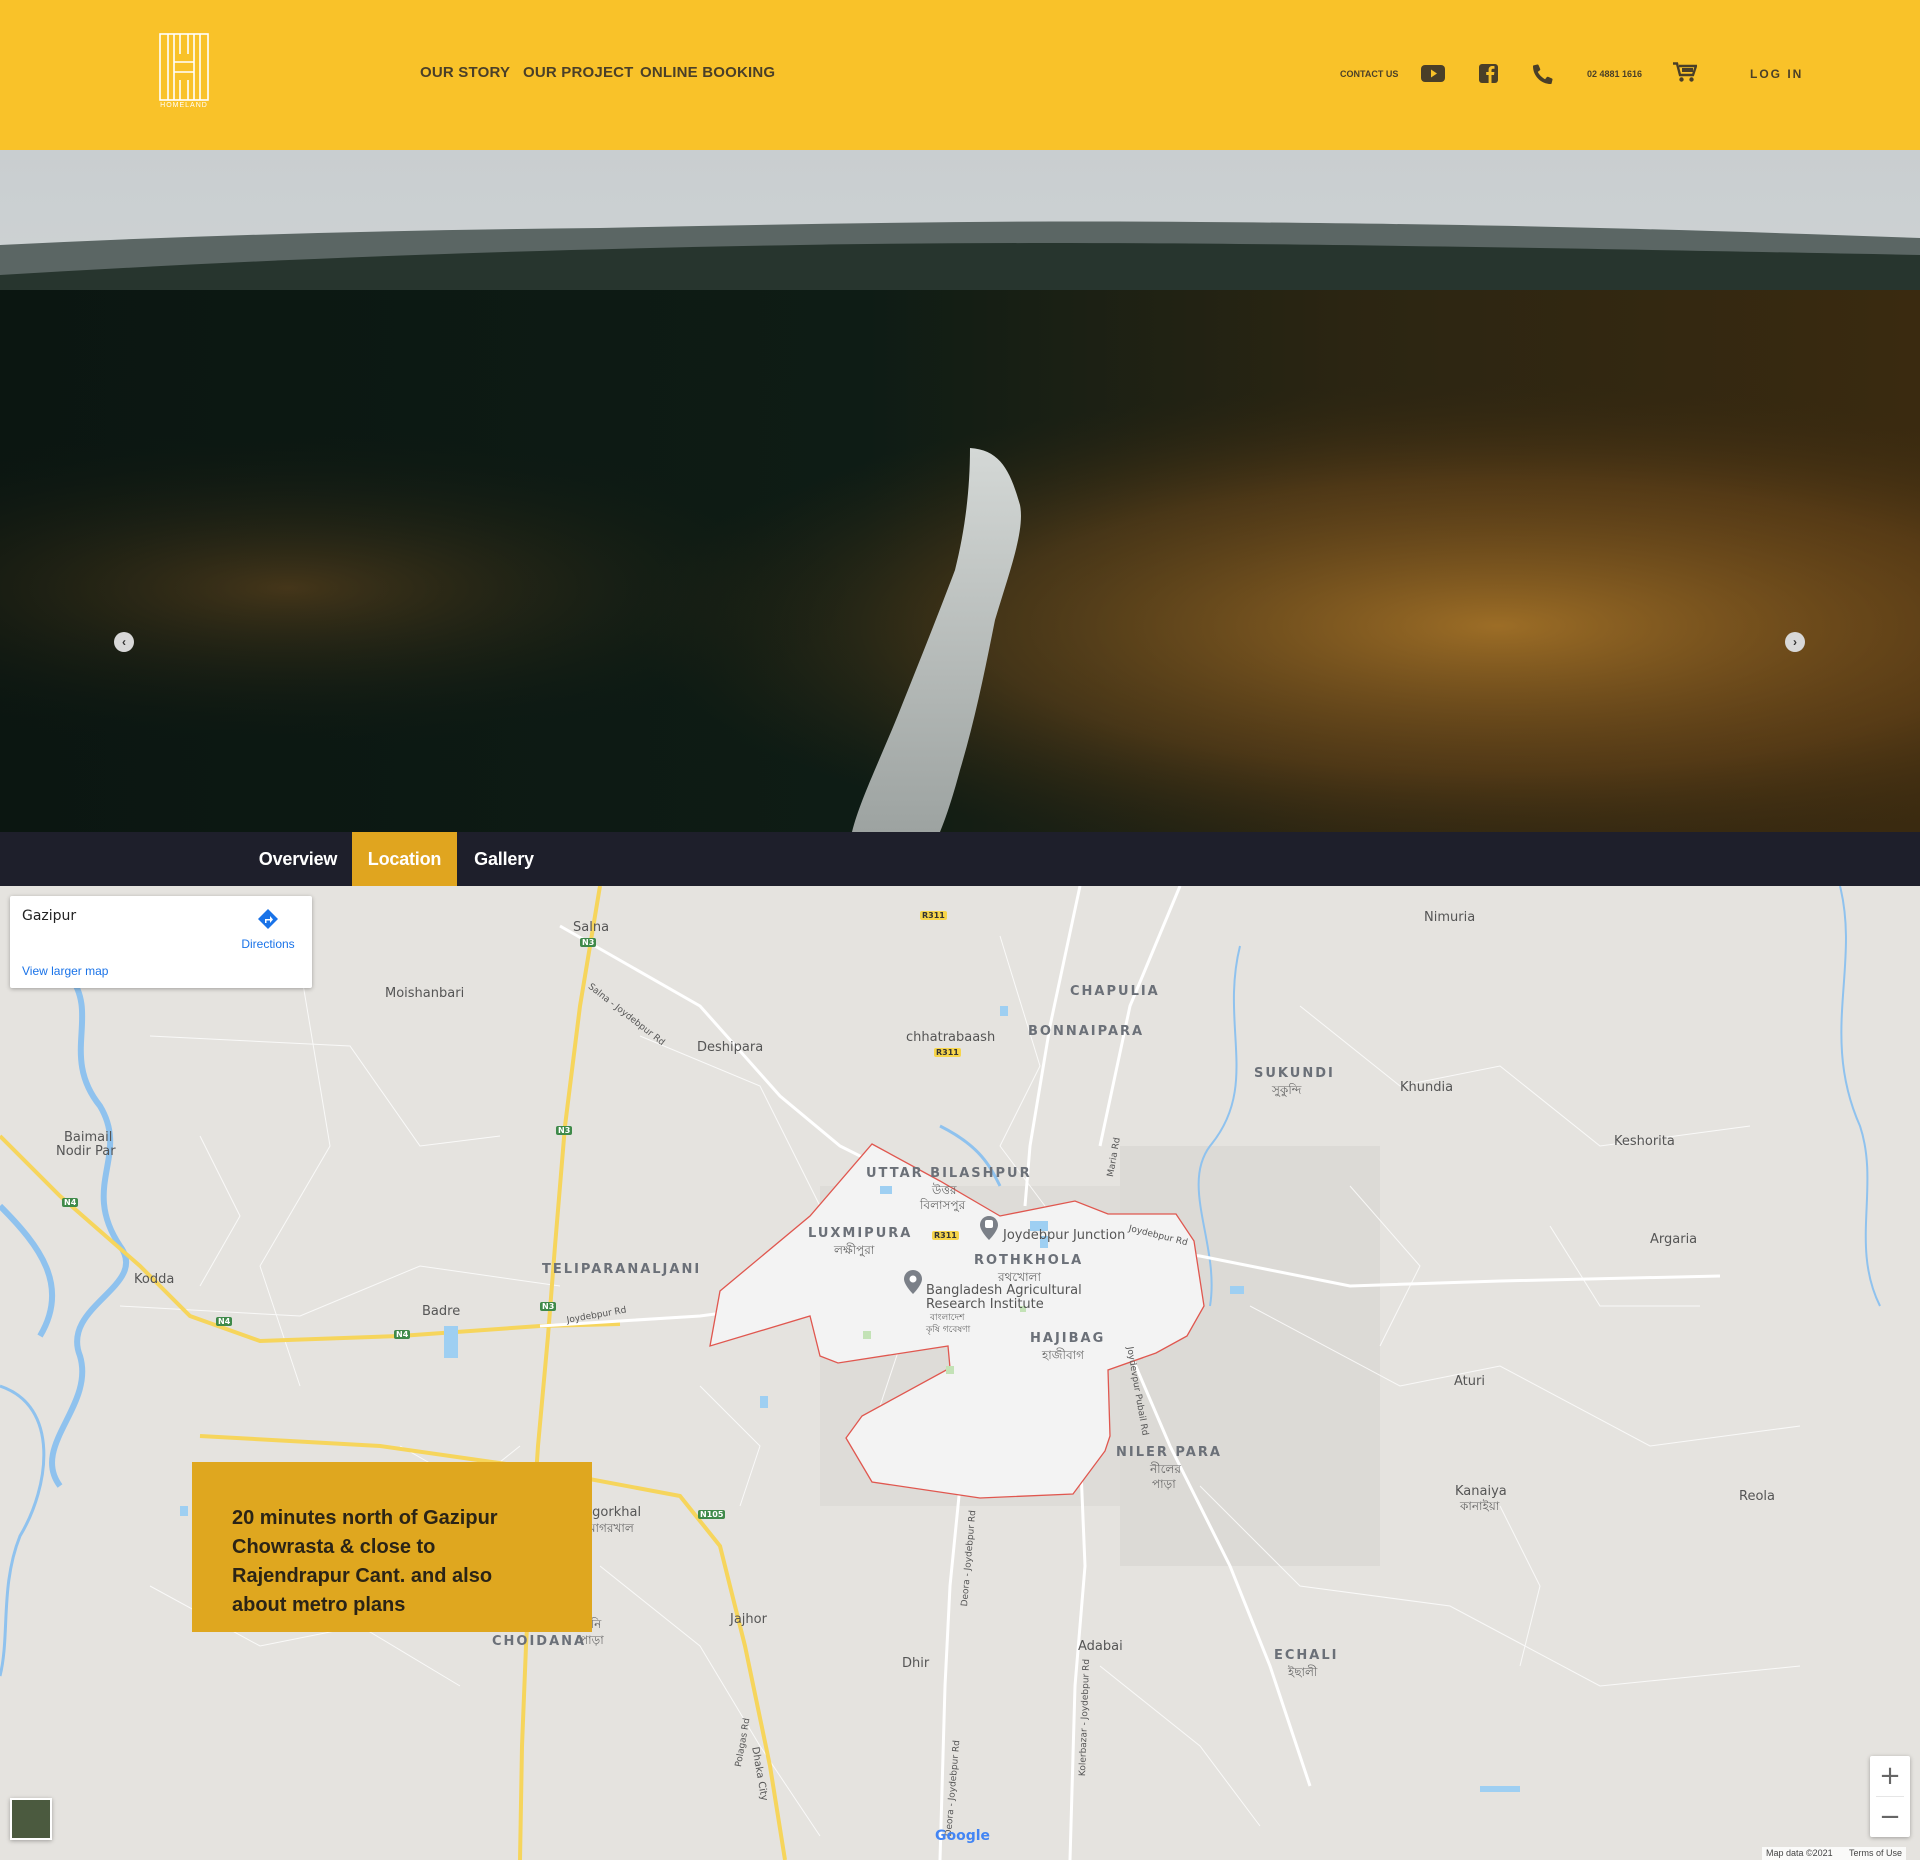 The image size is (1920, 1860). I want to click on map-attribution: Map data ©2021 Terms of Use, so click(1834, 1853).